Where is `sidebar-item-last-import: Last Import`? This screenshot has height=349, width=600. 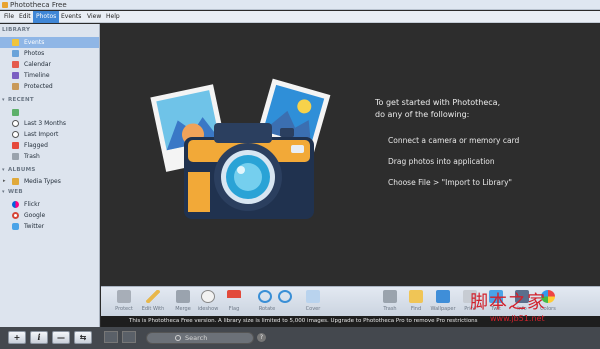 sidebar-item-last-import: Last Import is located at coordinates (49, 134).